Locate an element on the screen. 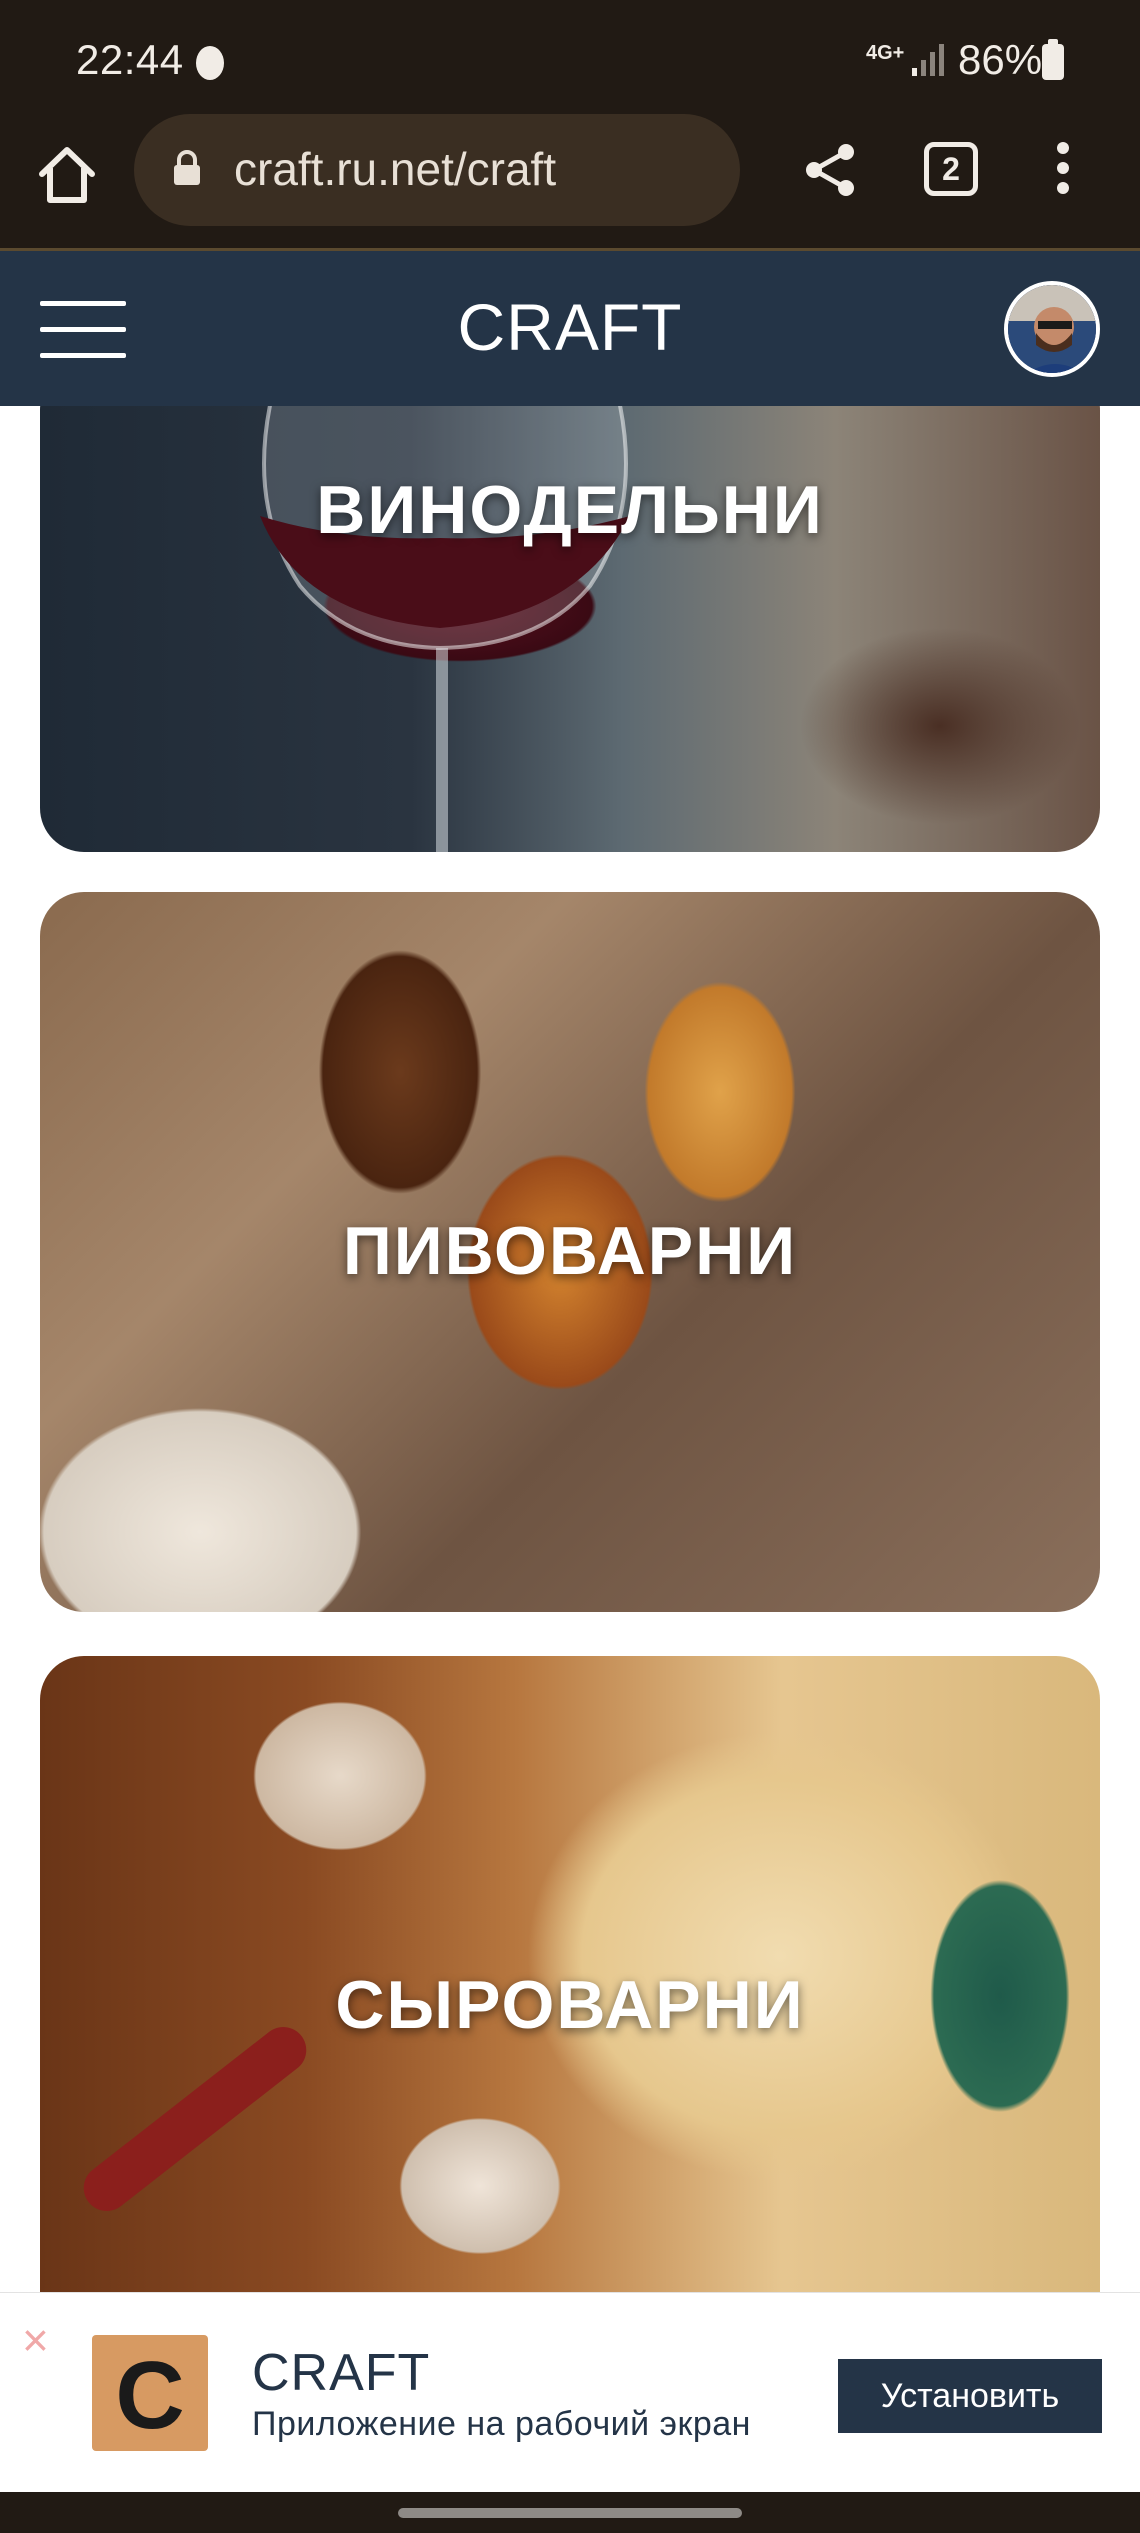  tabs-button: 2 is located at coordinates (951, 169).